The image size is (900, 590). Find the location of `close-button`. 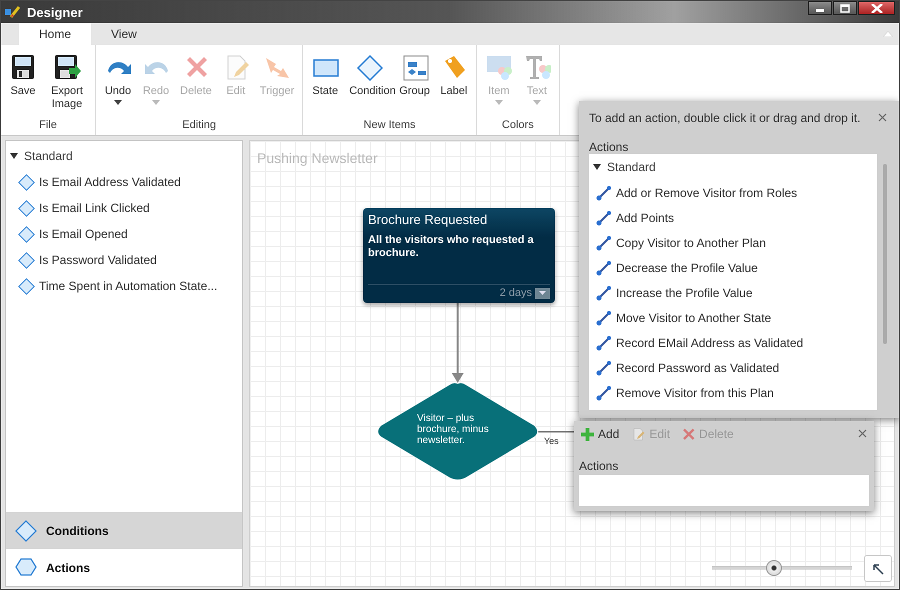

close-button is located at coordinates (876, 8).